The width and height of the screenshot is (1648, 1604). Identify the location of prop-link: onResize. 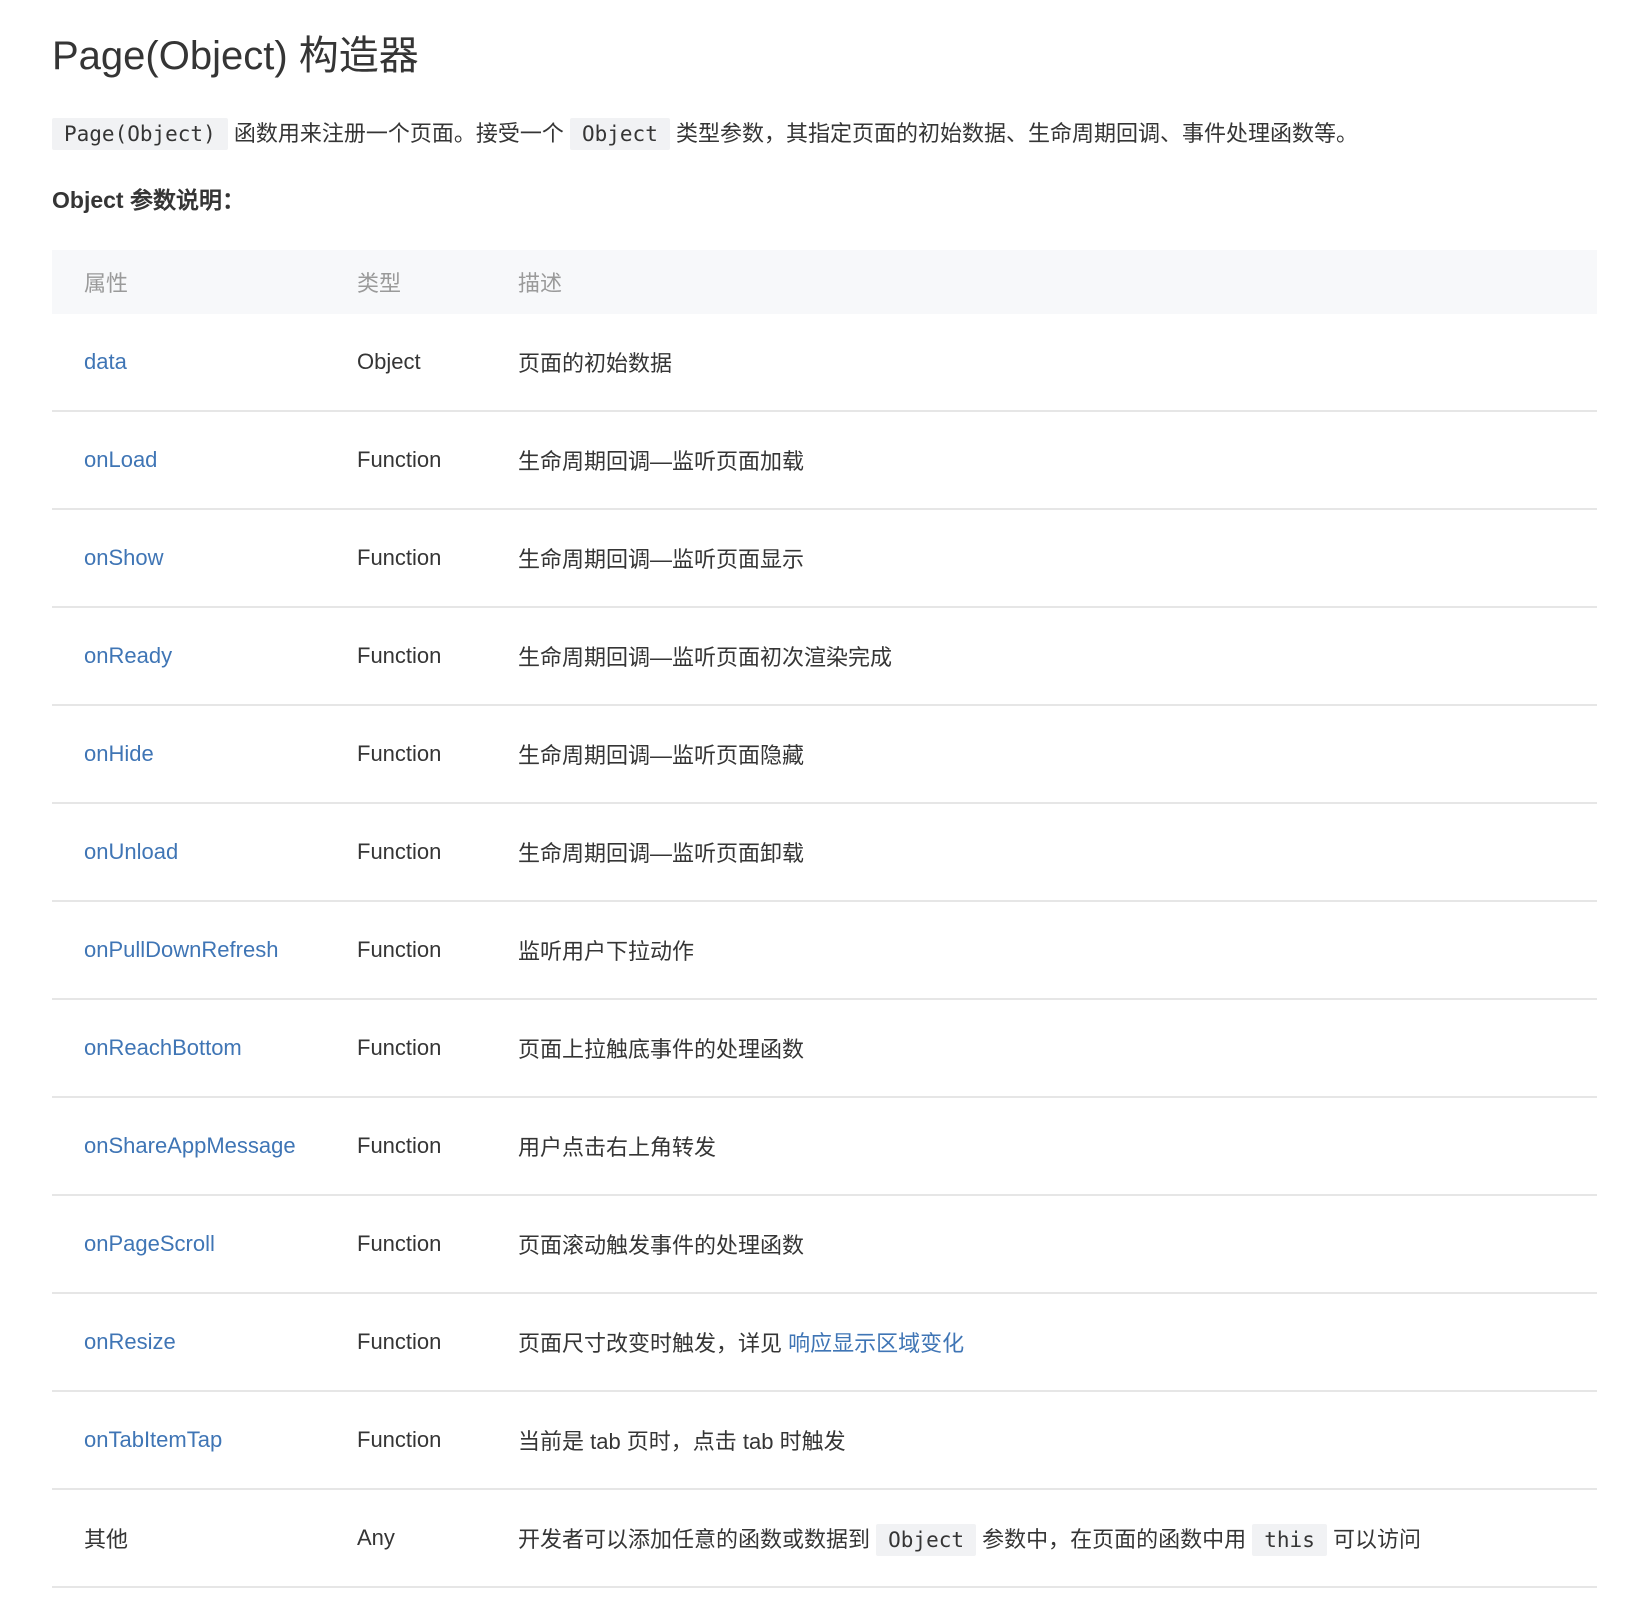
(130, 1341).